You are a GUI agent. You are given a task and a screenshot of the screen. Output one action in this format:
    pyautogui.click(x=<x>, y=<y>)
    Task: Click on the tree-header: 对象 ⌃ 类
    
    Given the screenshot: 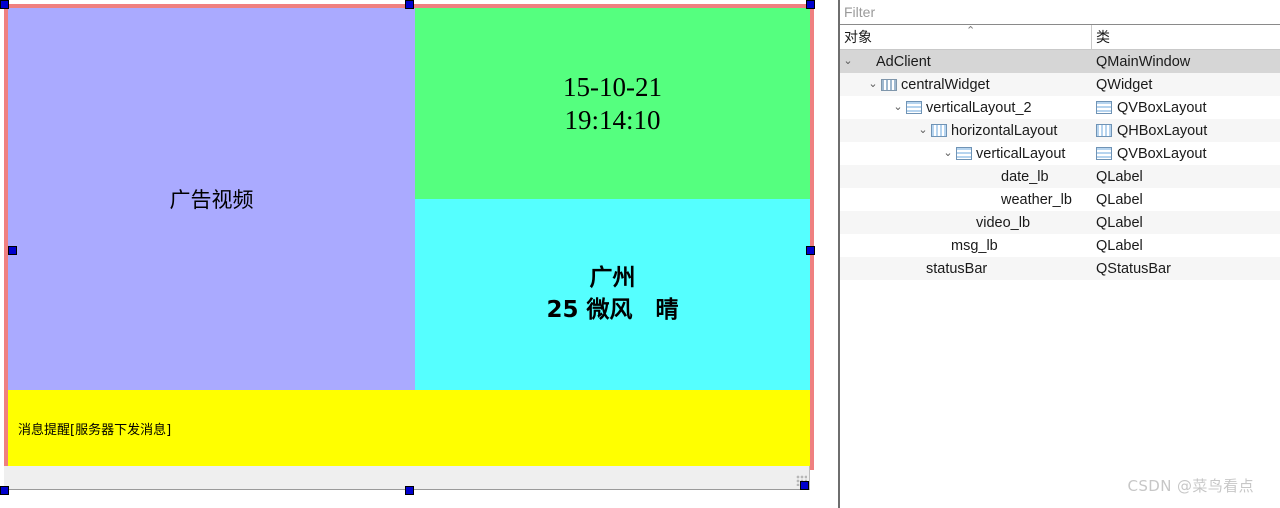 What is the action you would take?
    pyautogui.click(x=1060, y=37)
    